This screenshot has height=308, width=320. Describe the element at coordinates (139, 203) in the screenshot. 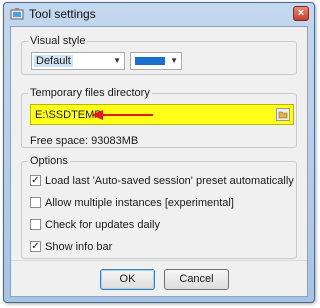

I see `option-label: Allow multiple instances [experimental]` at that location.